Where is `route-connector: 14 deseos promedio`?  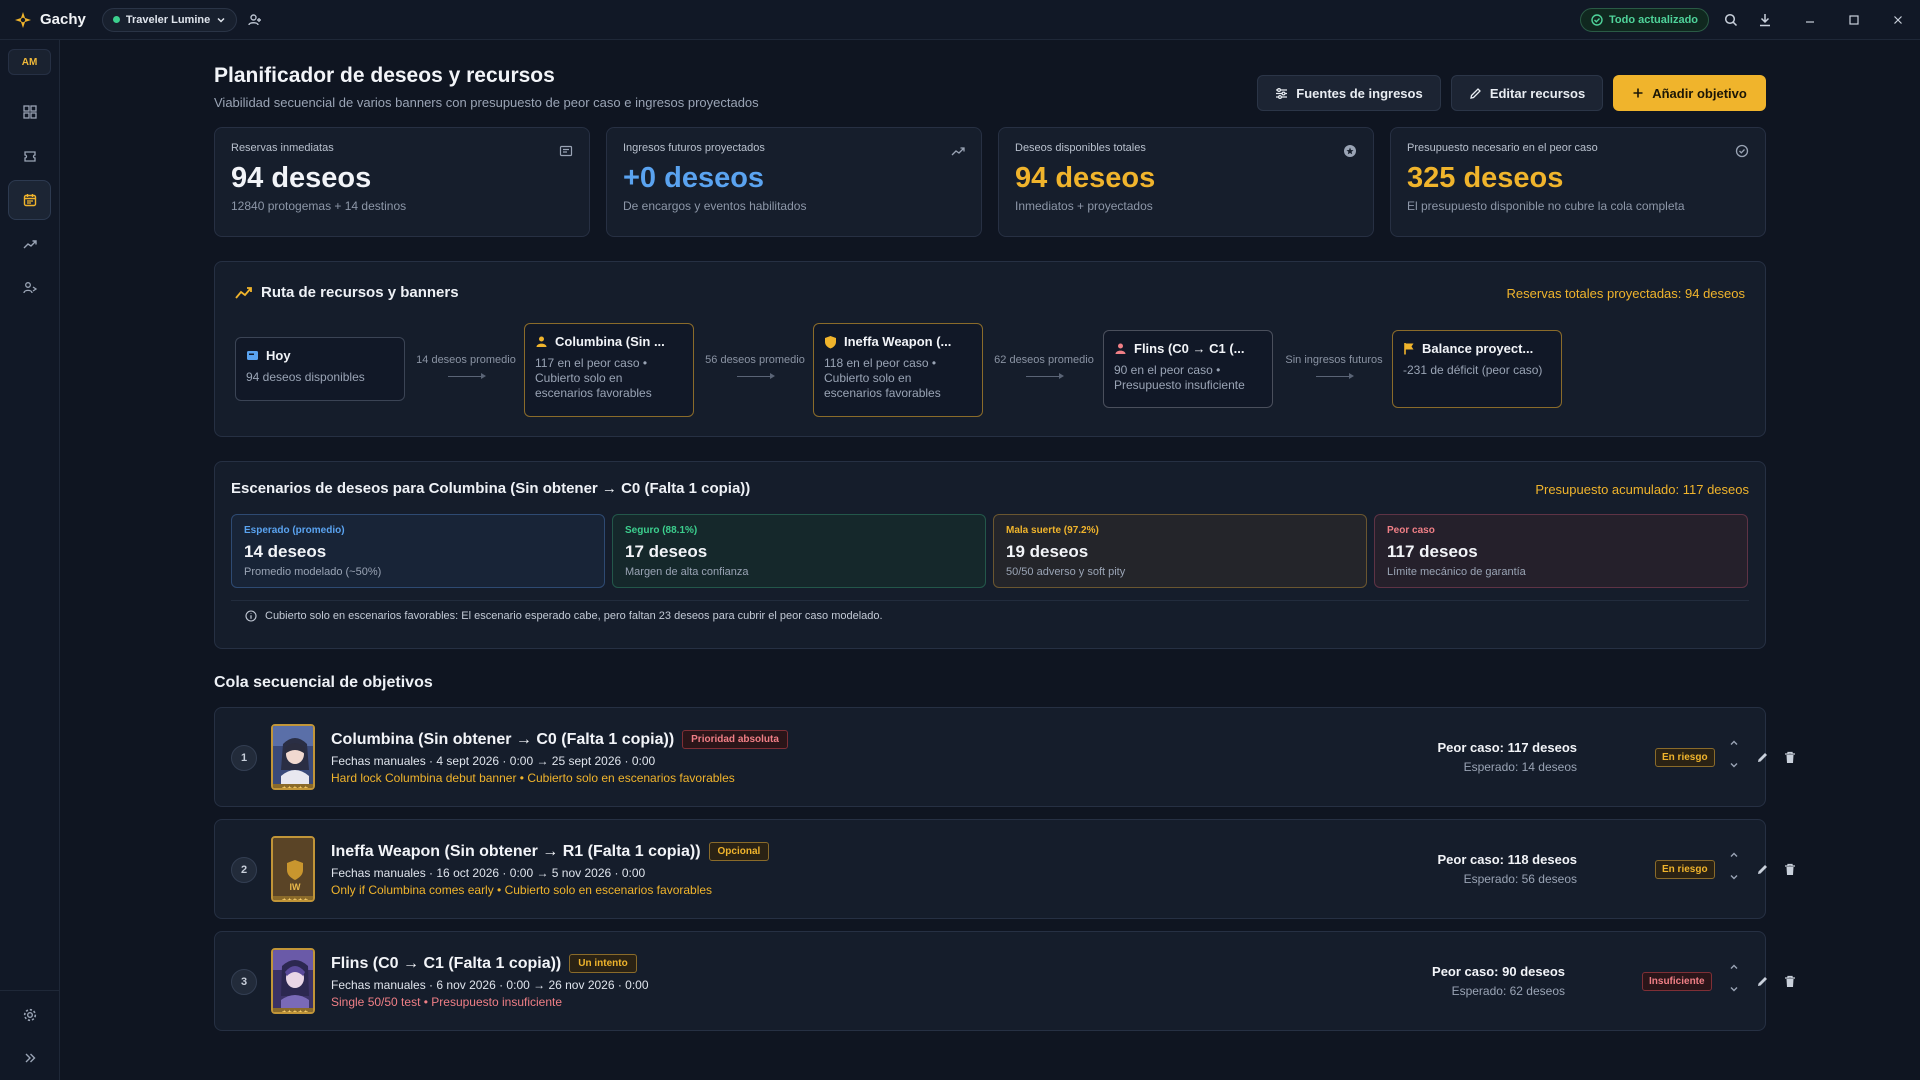
route-connector: 14 deseos promedio is located at coordinates (466, 366).